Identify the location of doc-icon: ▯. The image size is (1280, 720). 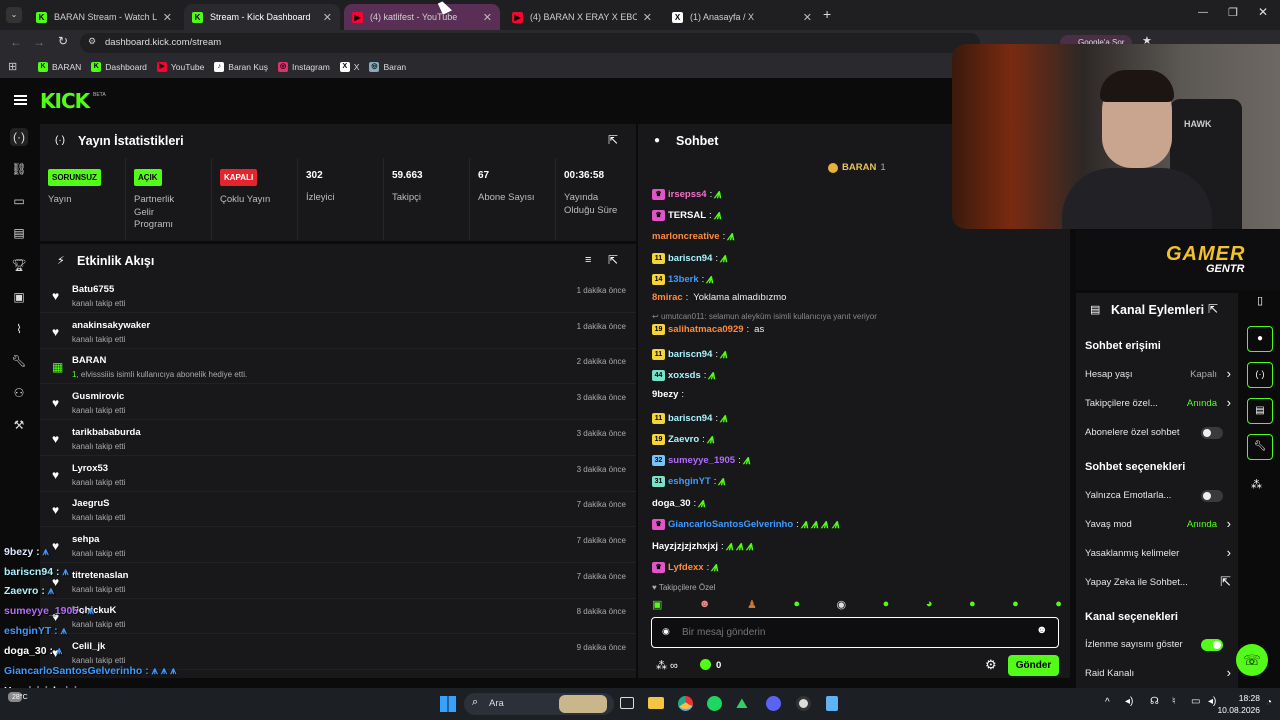
(1260, 301).